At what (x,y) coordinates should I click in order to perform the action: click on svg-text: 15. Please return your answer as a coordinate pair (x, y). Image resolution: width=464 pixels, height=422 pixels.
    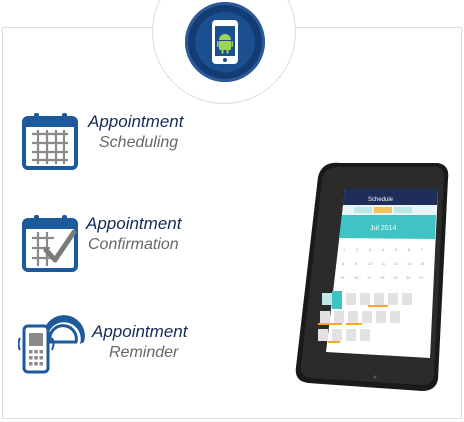
    Looking at the image, I should click on (342, 277).